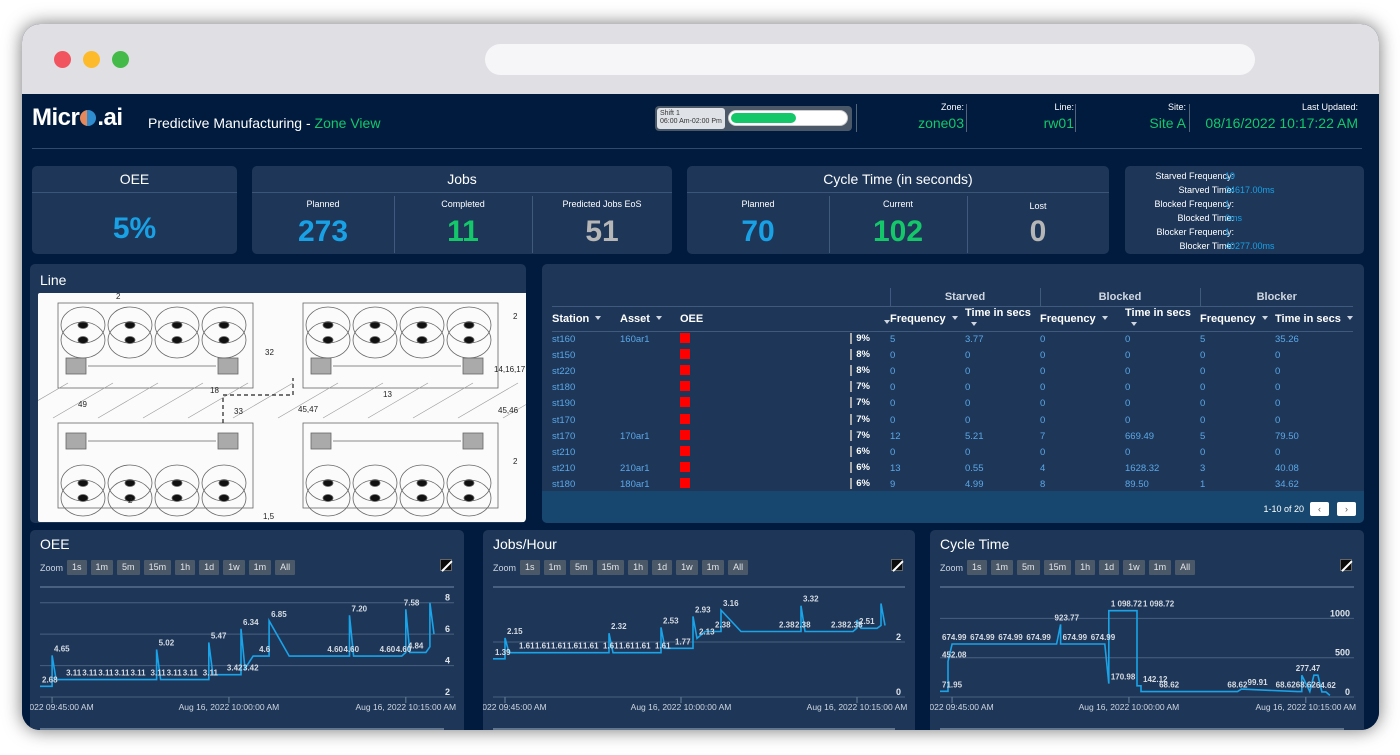 This screenshot has height=755, width=1400. I want to click on shift-name: Shift 1, so click(670, 113).